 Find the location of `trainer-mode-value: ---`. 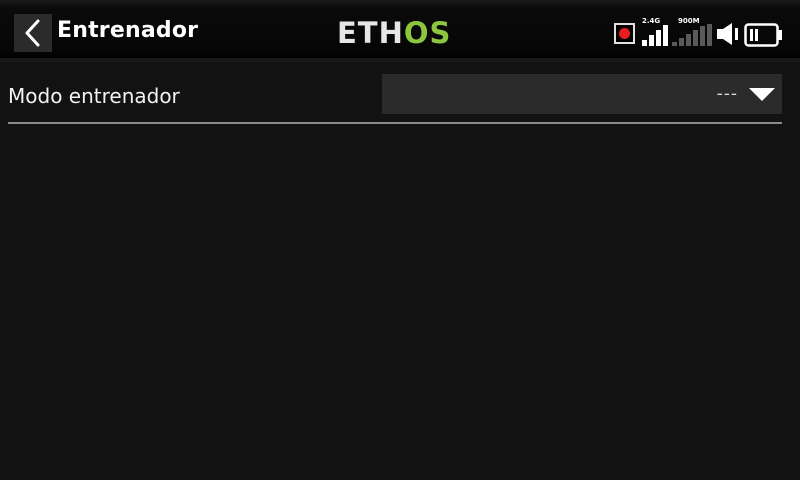

trainer-mode-value: --- is located at coordinates (727, 94).